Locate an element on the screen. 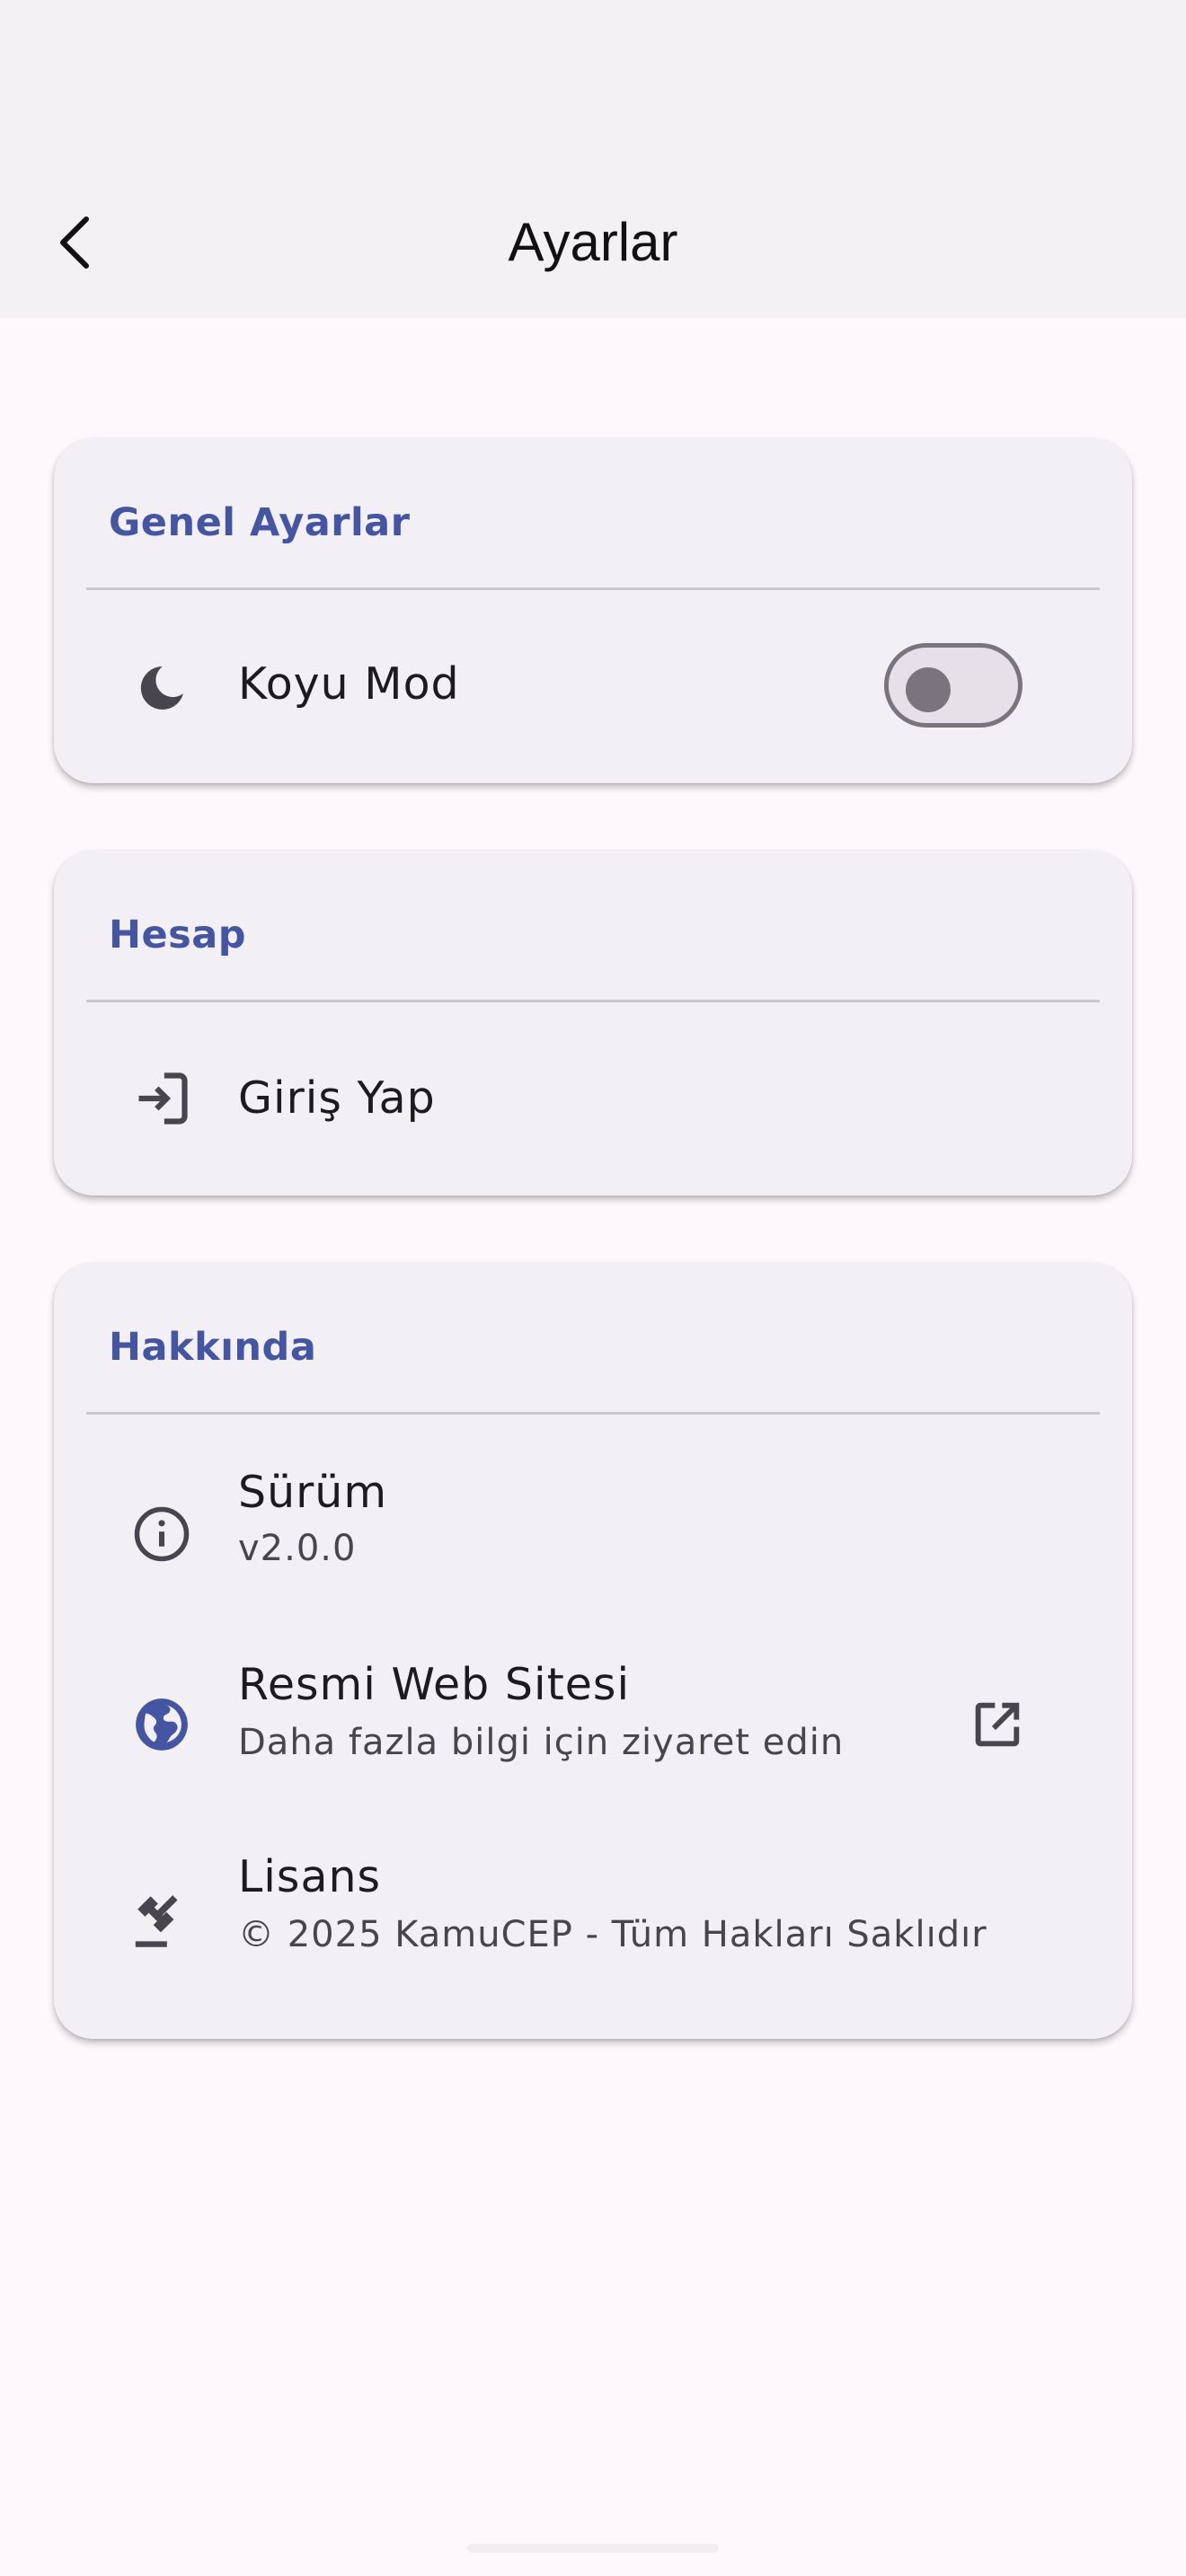  section-title-about: Hakkında is located at coordinates (213, 1347).